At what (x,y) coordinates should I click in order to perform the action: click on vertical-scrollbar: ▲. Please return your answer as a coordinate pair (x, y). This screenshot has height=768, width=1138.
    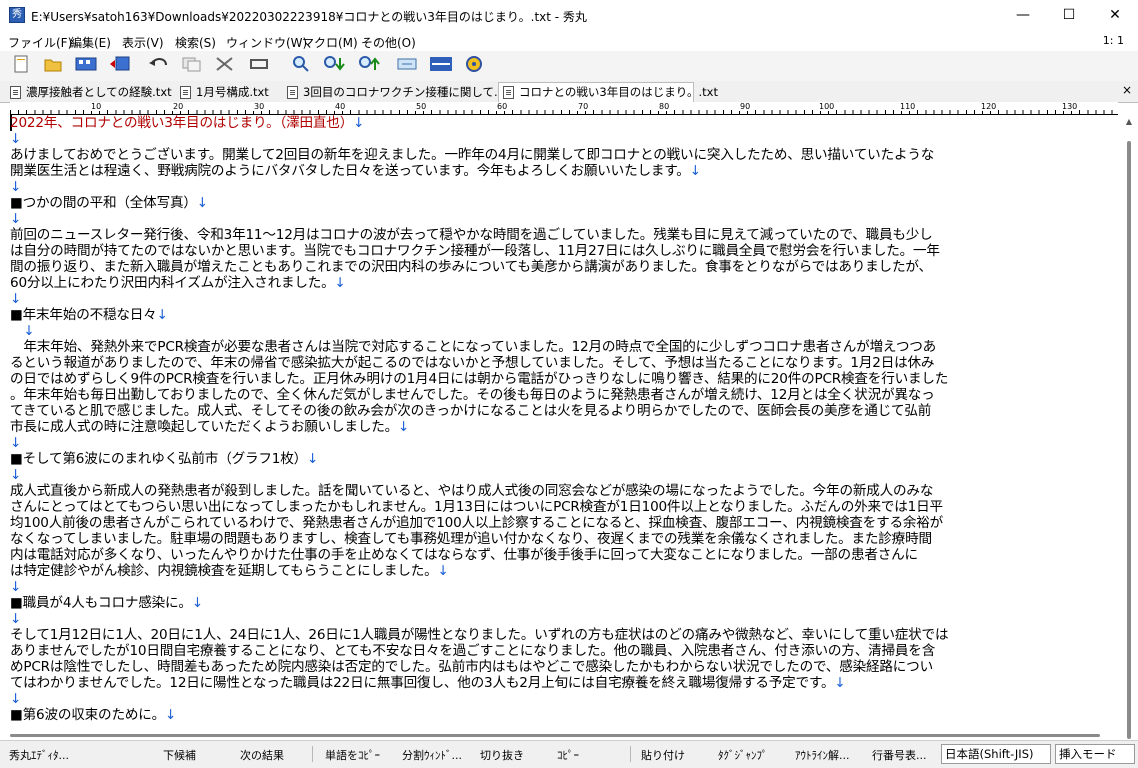
    Looking at the image, I should click on (1129, 427).